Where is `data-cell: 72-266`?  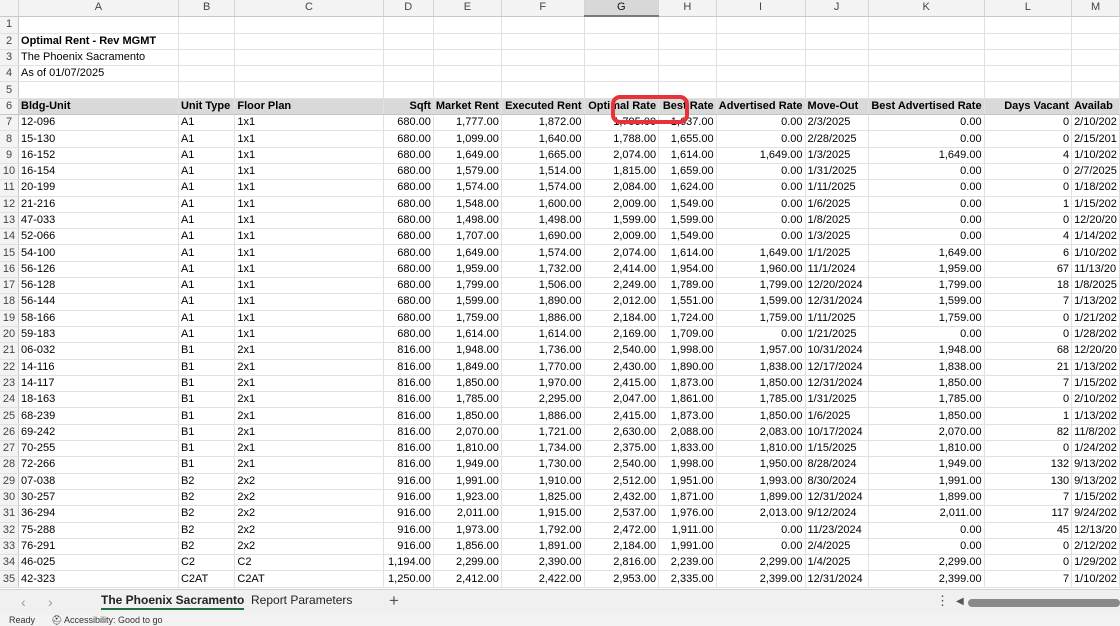 data-cell: 72-266 is located at coordinates (98, 465).